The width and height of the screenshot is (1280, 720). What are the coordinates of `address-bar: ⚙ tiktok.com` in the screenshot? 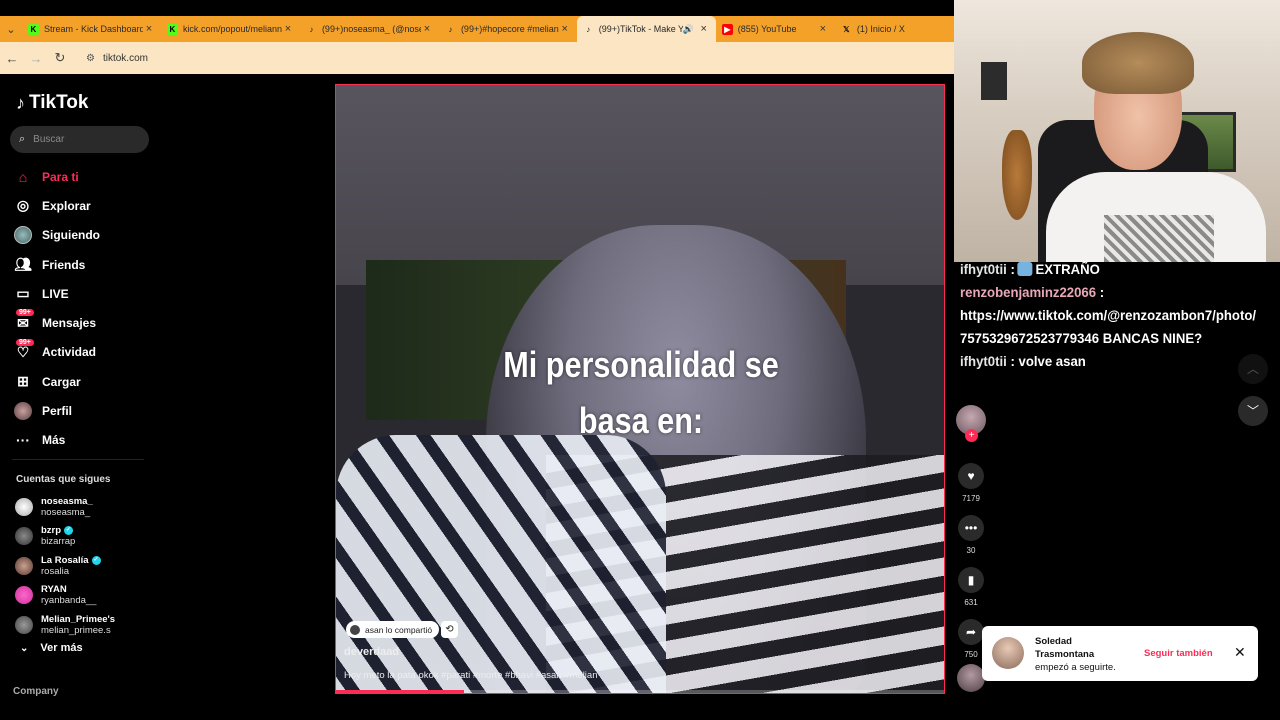 It's located at (510, 58).